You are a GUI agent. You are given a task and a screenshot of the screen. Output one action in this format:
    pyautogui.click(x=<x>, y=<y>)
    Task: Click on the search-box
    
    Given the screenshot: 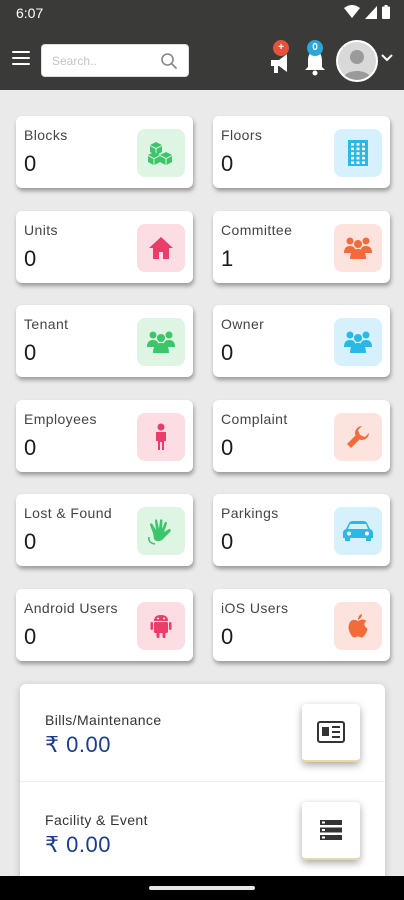 What is the action you would take?
    pyautogui.click(x=115, y=60)
    